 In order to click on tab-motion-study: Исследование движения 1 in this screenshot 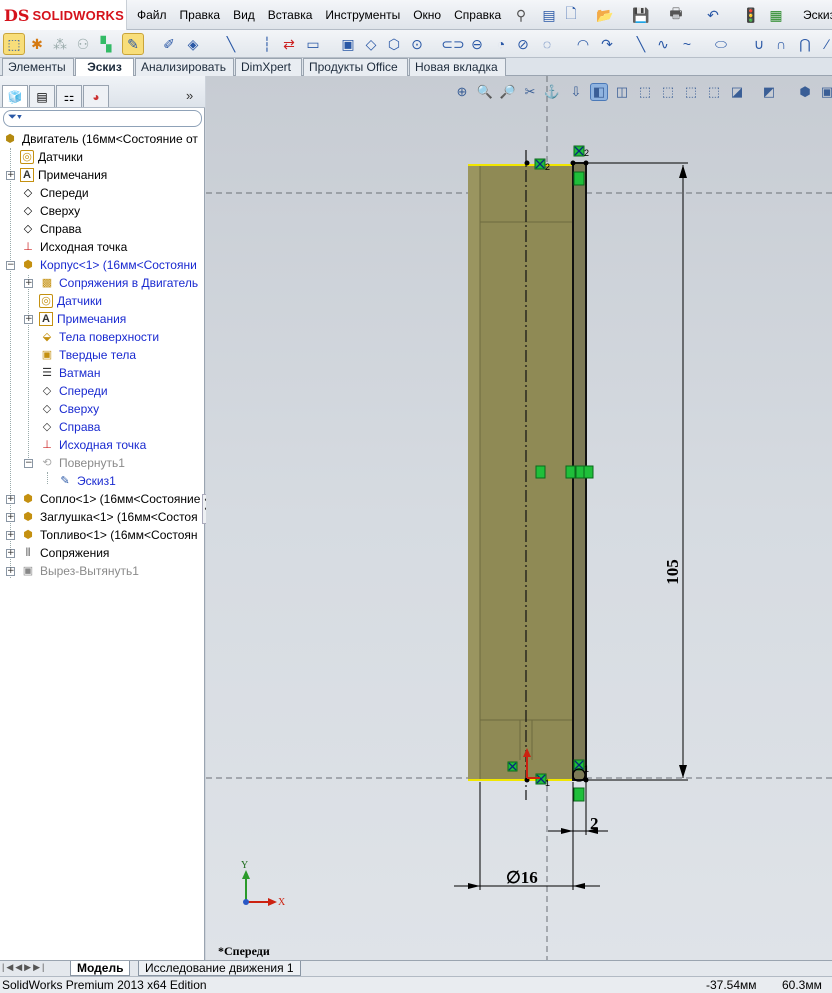, I will do `click(219, 968)`.